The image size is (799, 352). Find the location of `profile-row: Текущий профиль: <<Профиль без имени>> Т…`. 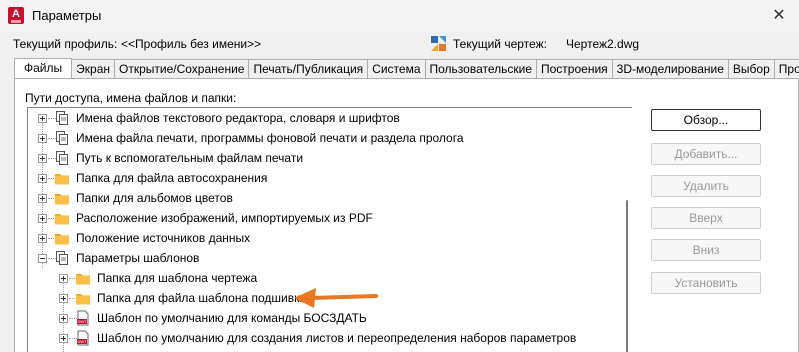

profile-row: Текущий профиль: <<Профиль без имени>> Т… is located at coordinates (399, 44).